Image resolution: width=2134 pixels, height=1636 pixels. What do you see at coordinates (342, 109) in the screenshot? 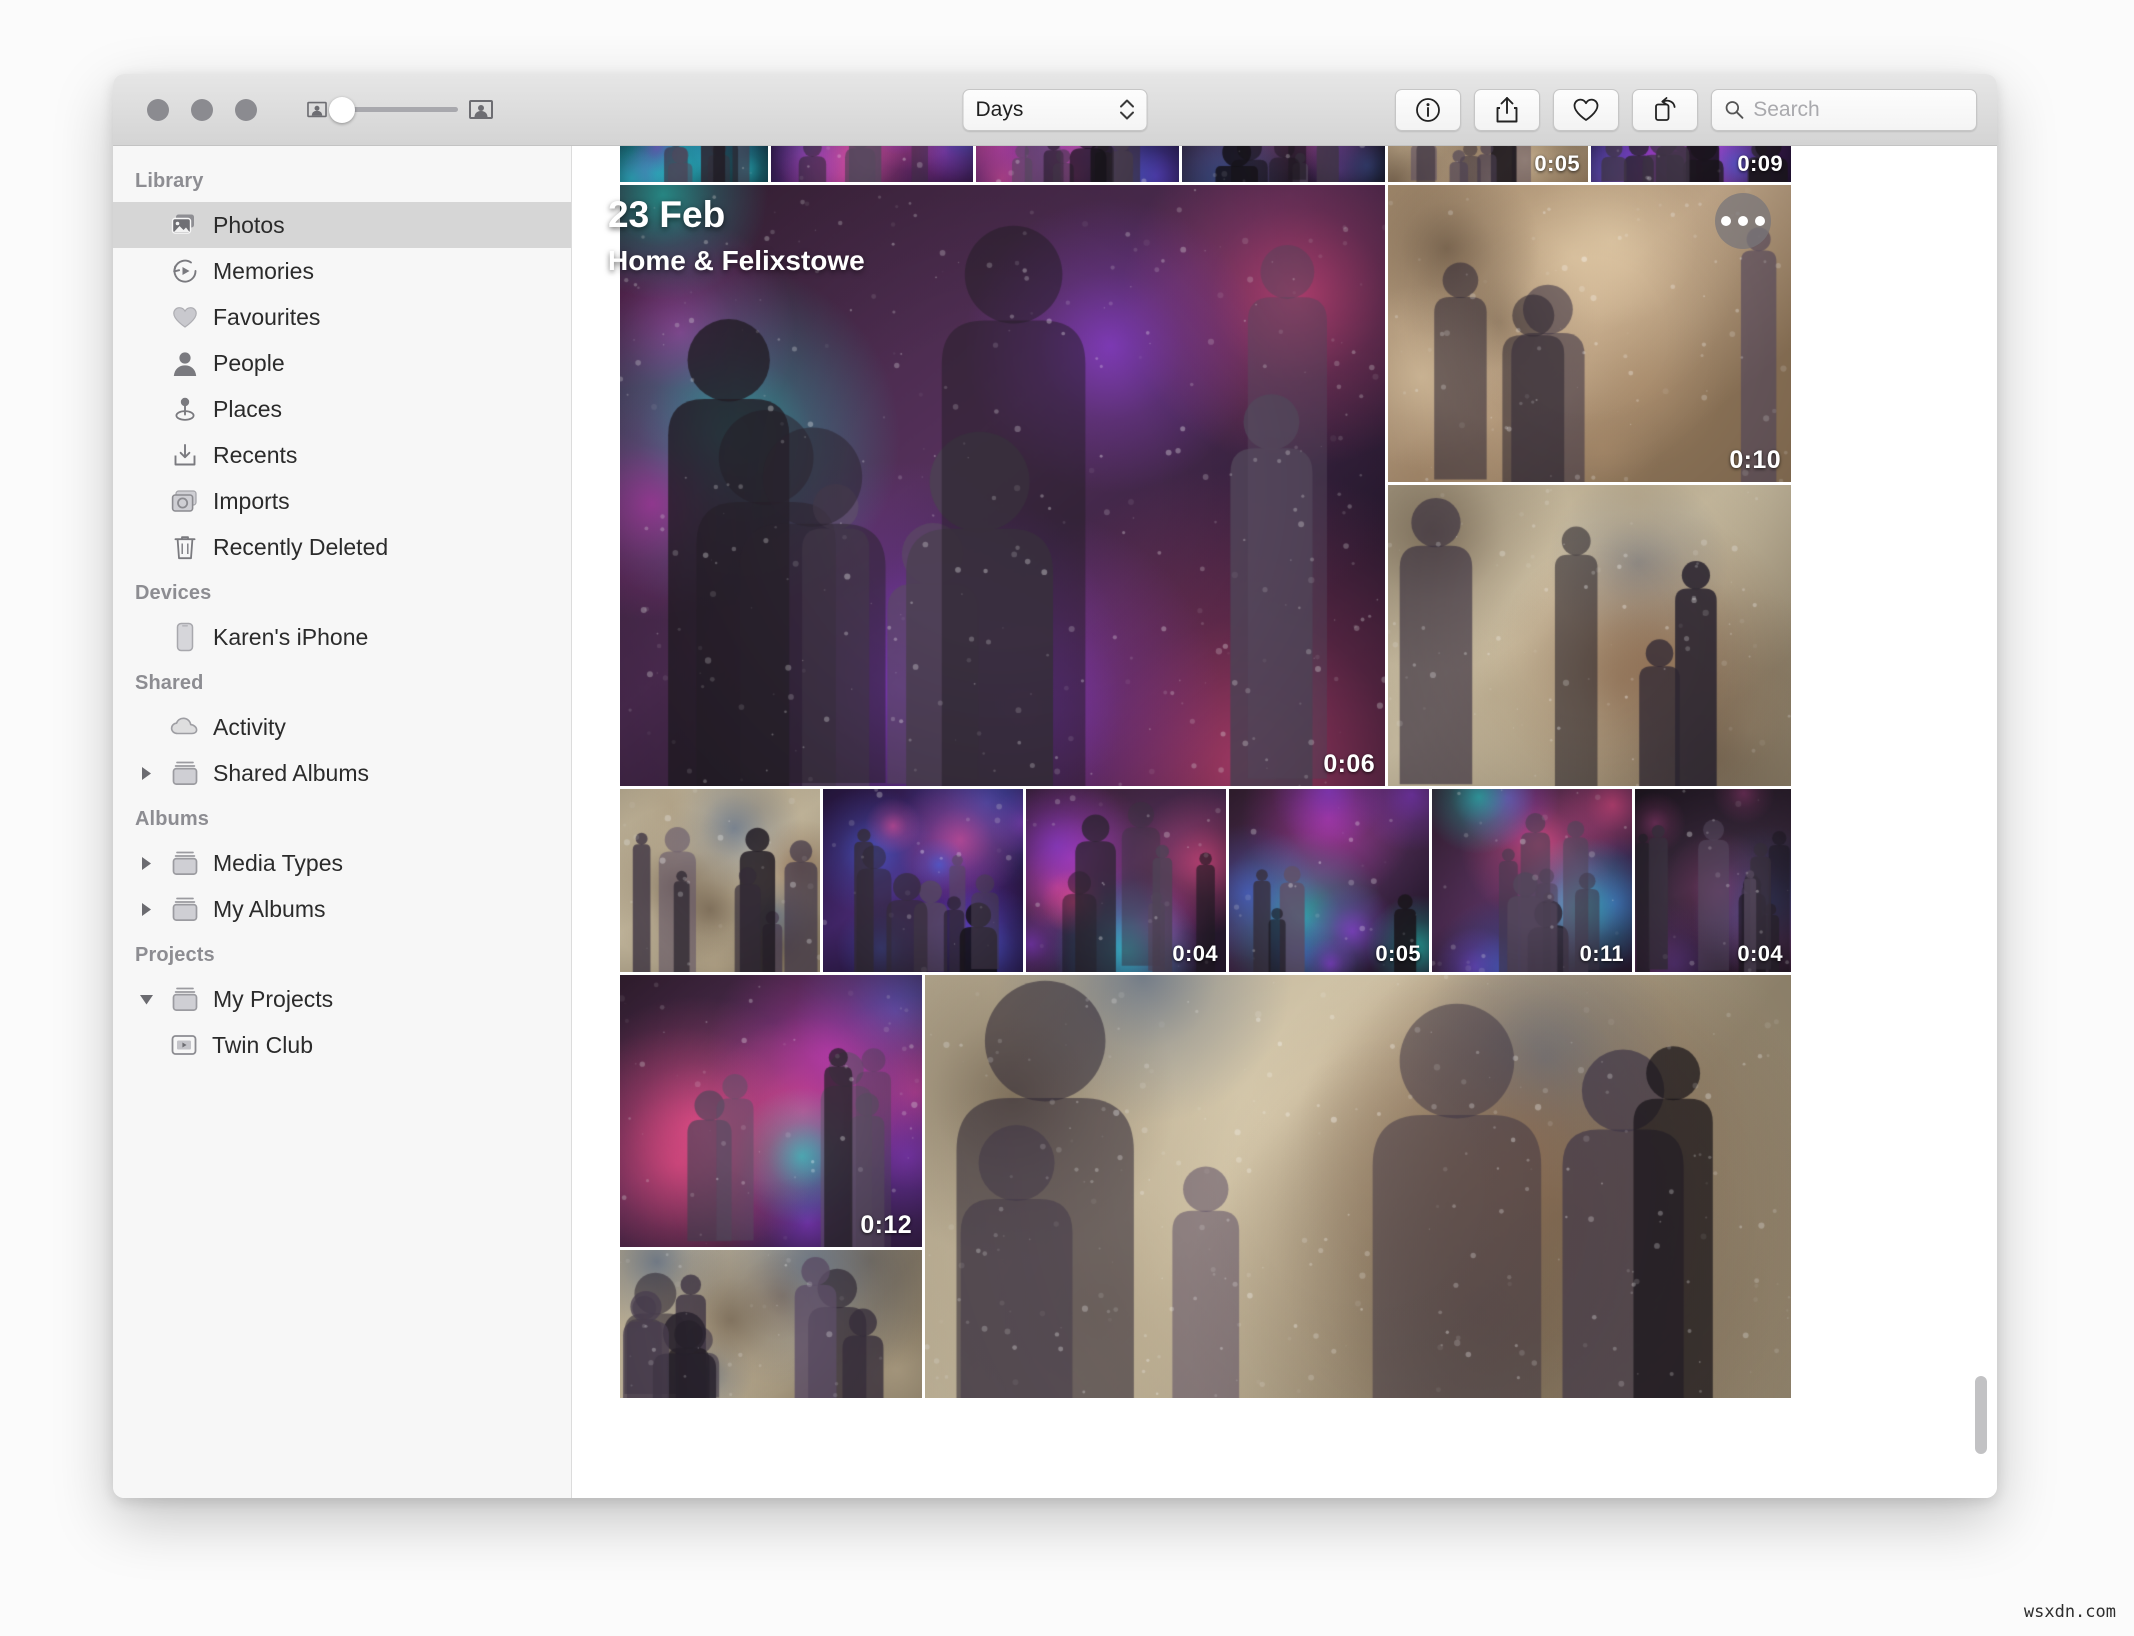
I see `slider-knob` at bounding box center [342, 109].